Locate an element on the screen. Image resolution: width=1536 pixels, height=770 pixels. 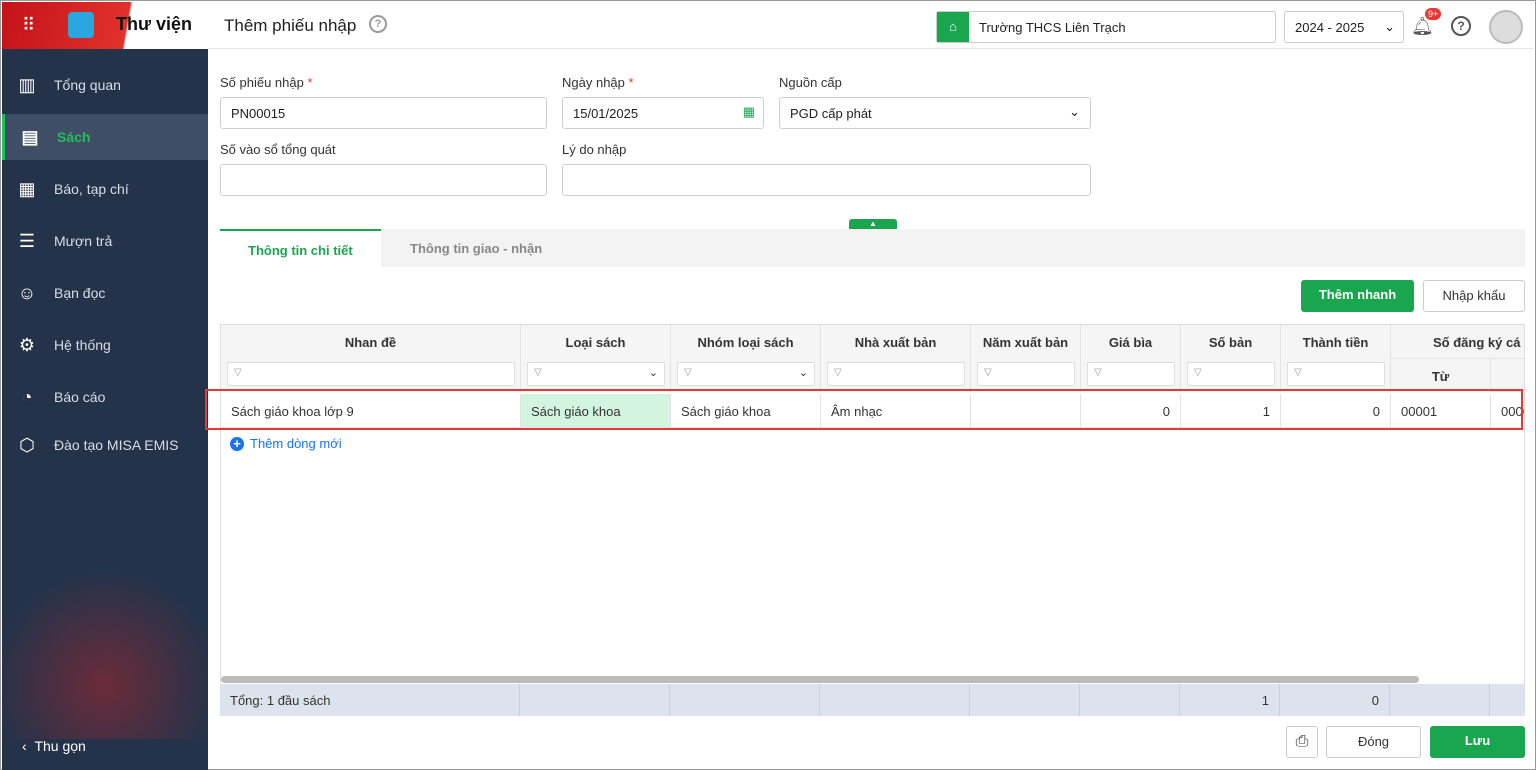
label: Hệ thống is located at coordinates (82, 345).